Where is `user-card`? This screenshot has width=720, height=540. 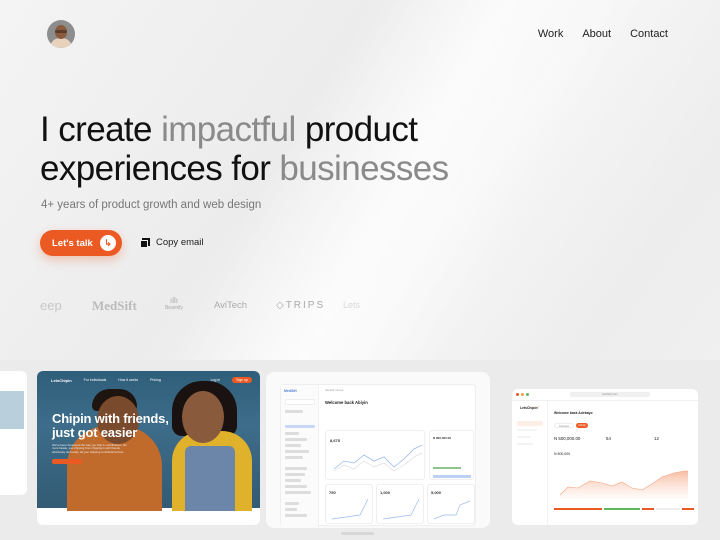
user-card is located at coordinates (300, 402).